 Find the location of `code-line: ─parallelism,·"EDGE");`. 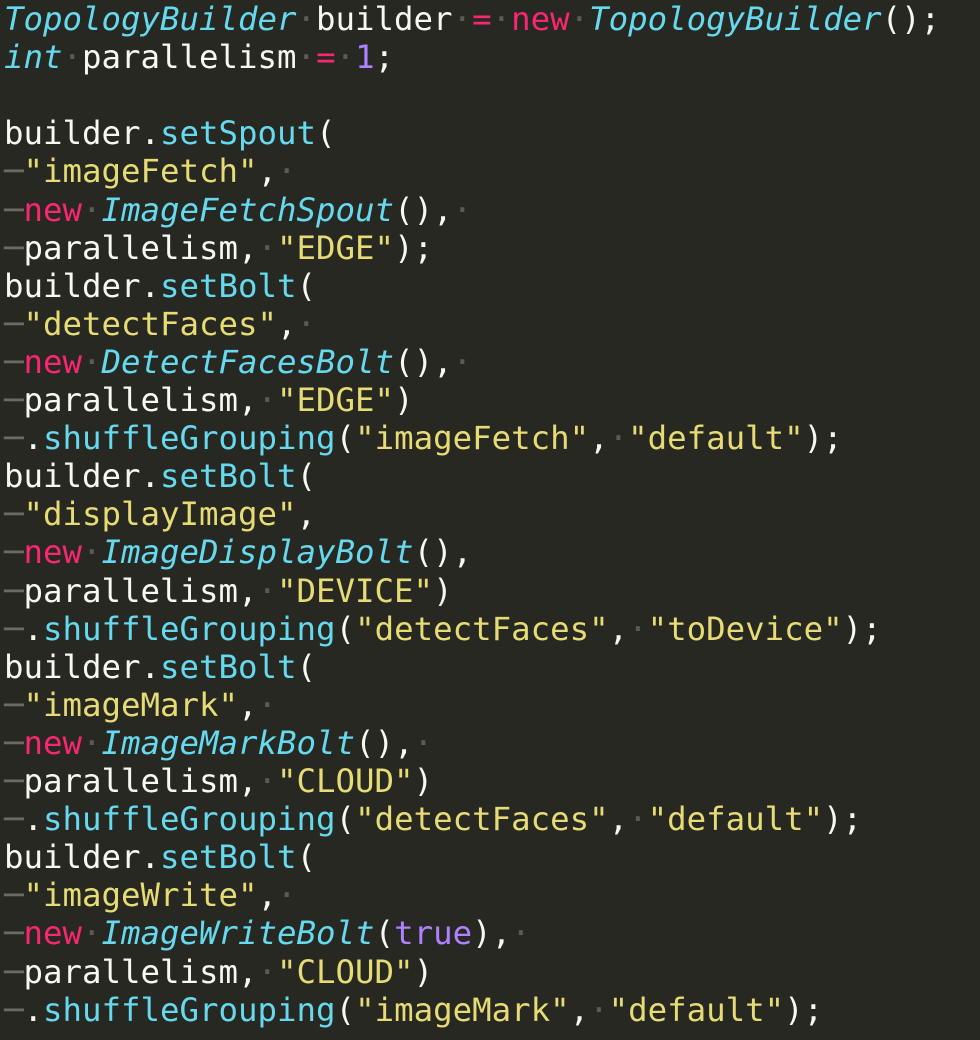

code-line: ─parallelism,·"EDGE"); is located at coordinates (218, 248).